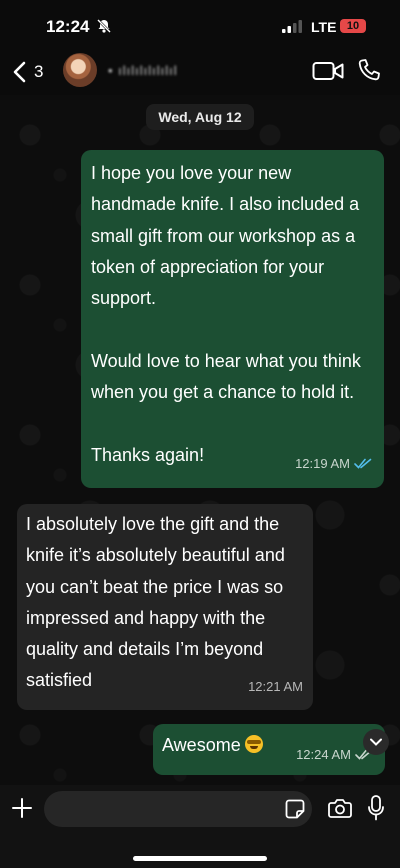  Describe the element at coordinates (68, 26) in the screenshot. I see `status-time: 12:24` at that location.